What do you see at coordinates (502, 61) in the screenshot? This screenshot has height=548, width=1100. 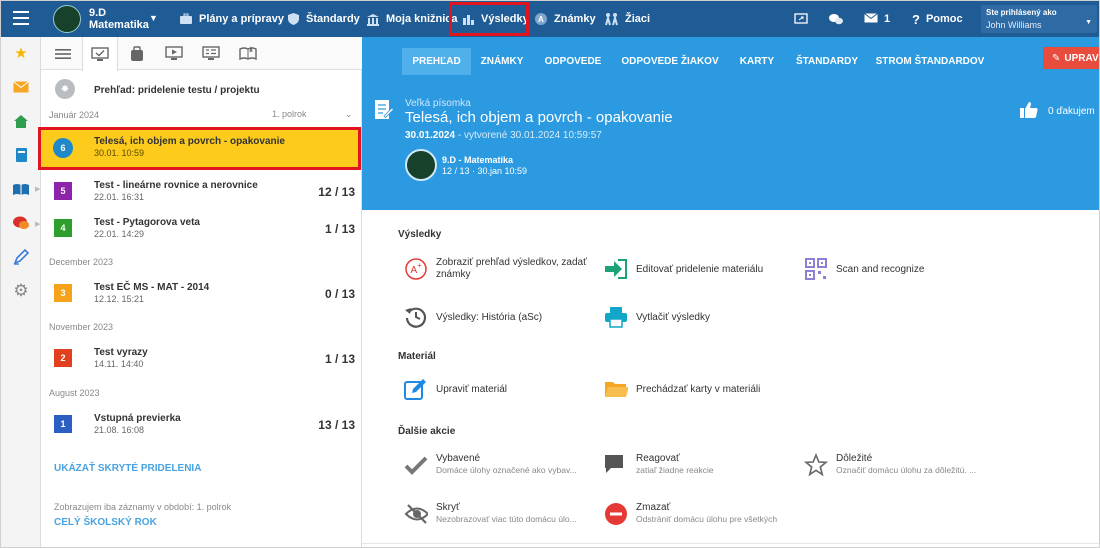 I see `tab-grades: ZNÁMKY` at bounding box center [502, 61].